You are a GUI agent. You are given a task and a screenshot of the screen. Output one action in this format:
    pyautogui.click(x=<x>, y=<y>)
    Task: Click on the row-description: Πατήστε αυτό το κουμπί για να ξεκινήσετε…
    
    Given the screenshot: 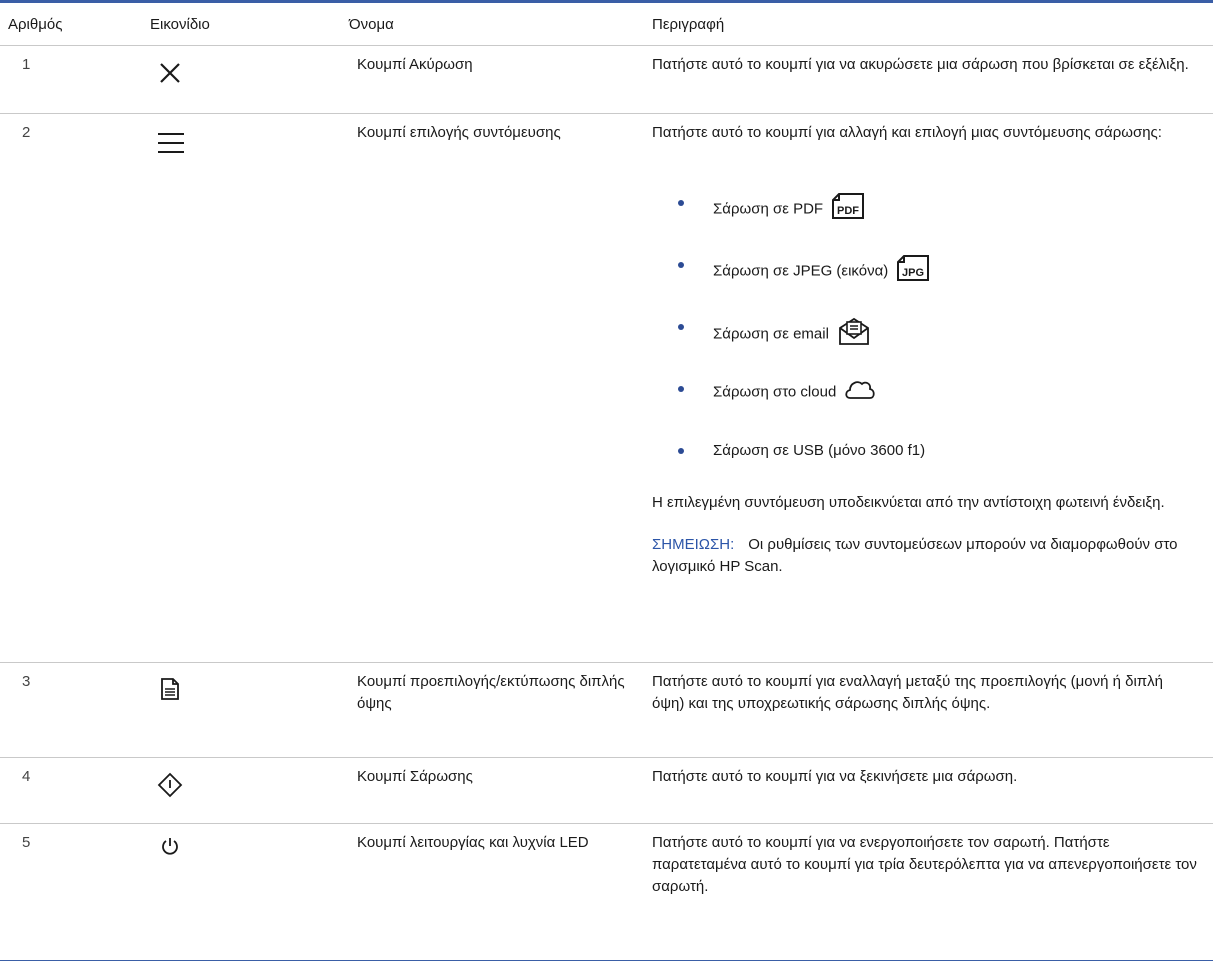 What is the action you would take?
    pyautogui.click(x=835, y=776)
    